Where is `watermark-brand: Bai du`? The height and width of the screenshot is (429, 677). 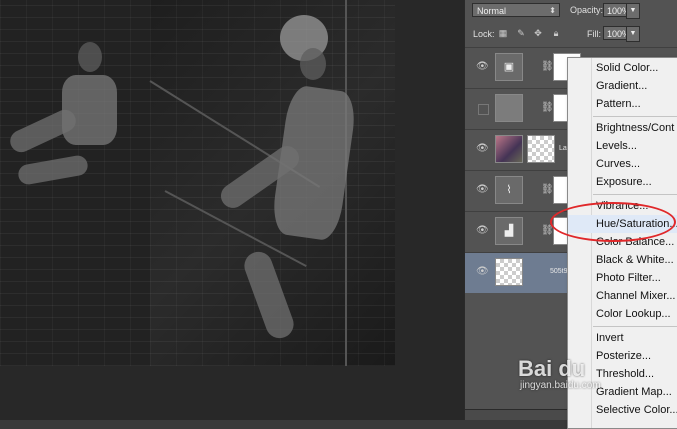 watermark-brand: Bai du is located at coordinates (552, 368).